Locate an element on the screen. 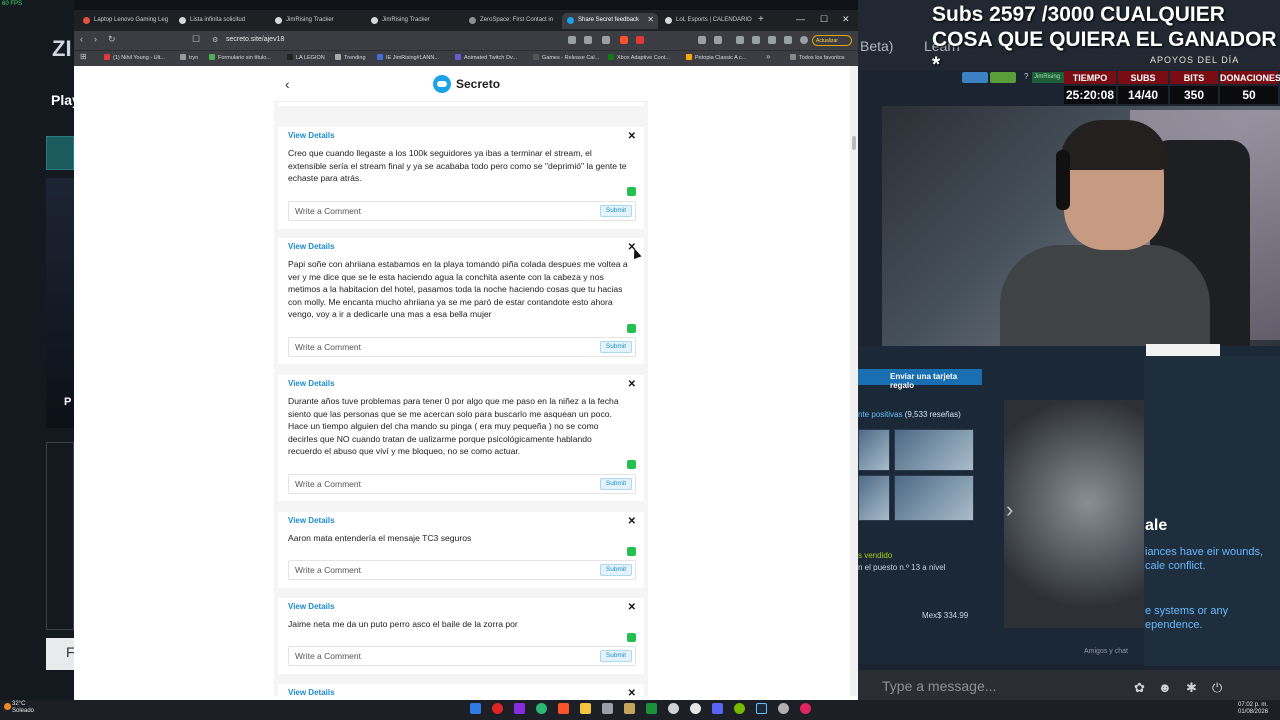 Image resolution: width=1280 pixels, height=720 pixels. app-circle-icon is located at coordinates (673, 708).